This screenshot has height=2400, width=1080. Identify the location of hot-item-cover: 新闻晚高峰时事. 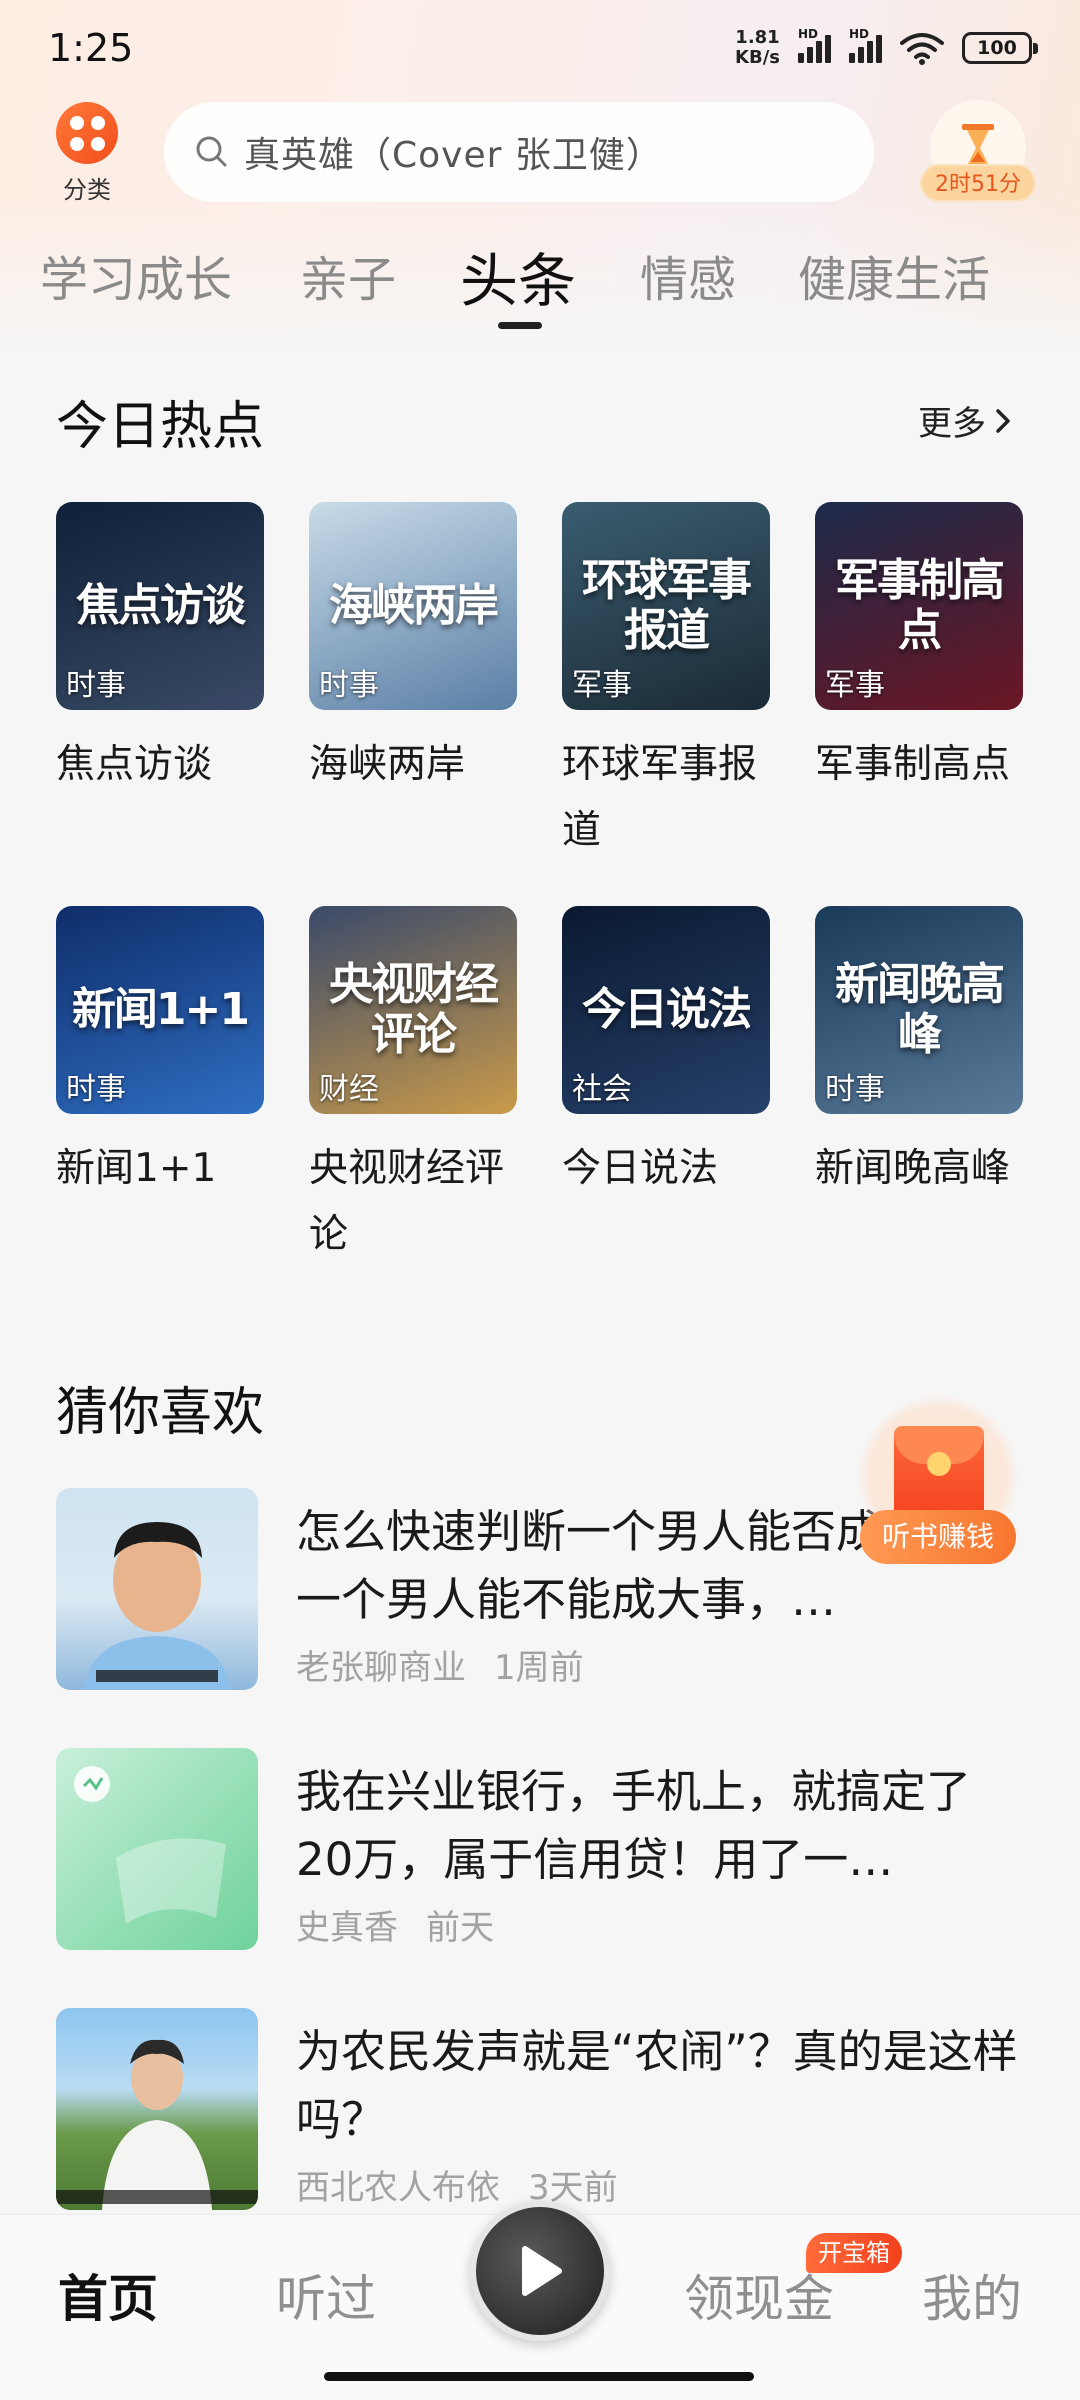
(919, 1010).